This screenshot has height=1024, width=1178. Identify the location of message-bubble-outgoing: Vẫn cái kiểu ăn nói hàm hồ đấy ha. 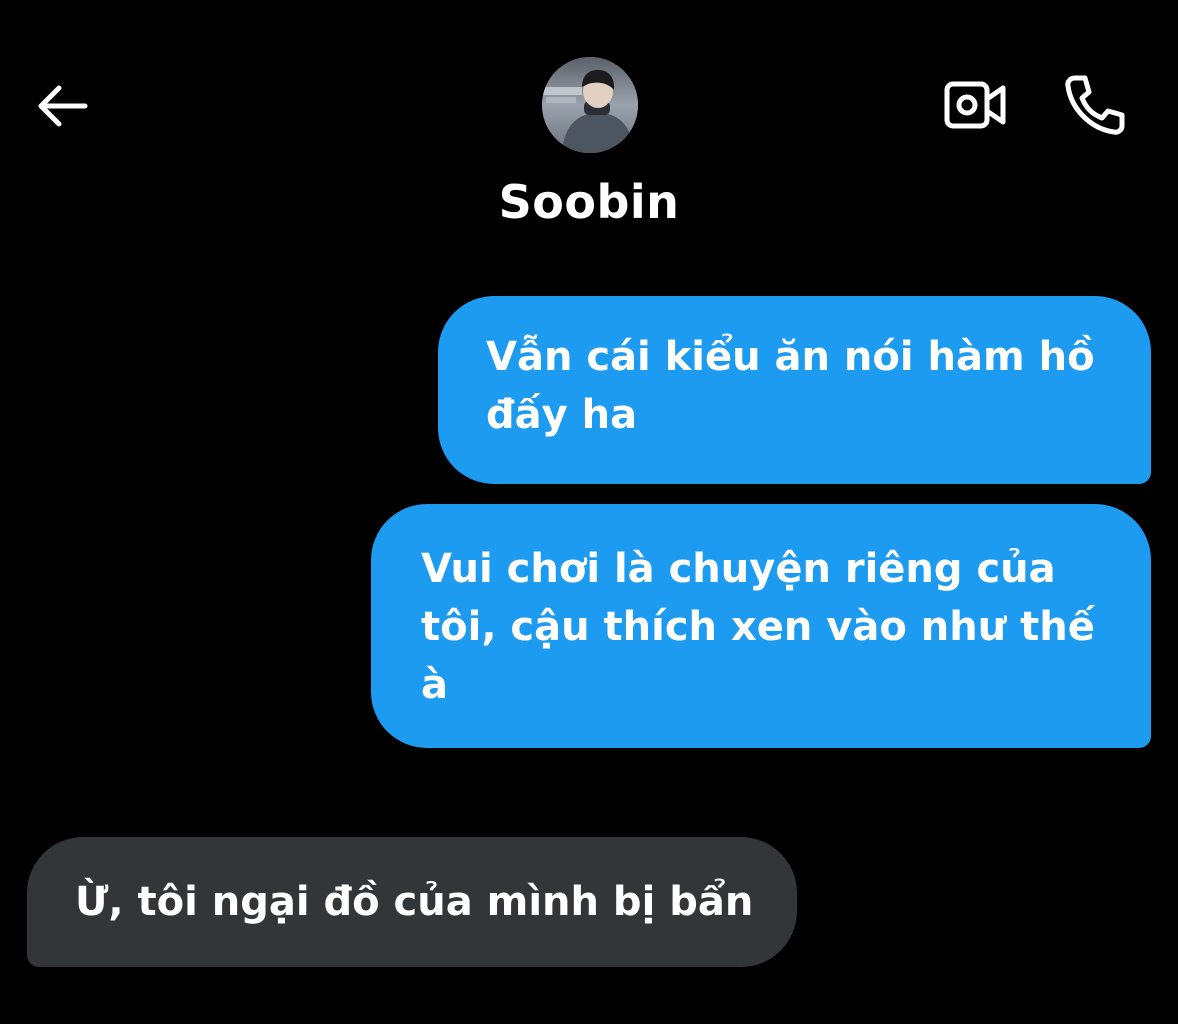
(794, 390).